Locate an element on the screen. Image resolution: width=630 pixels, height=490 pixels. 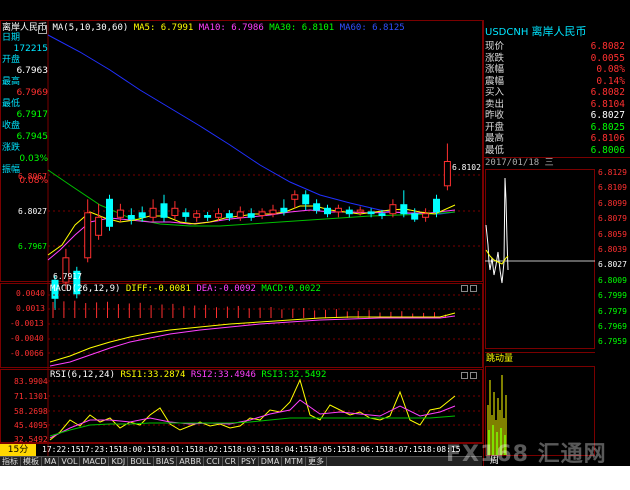
watermark-logo: FX168 汇通网 is located at coordinates (526, 454).